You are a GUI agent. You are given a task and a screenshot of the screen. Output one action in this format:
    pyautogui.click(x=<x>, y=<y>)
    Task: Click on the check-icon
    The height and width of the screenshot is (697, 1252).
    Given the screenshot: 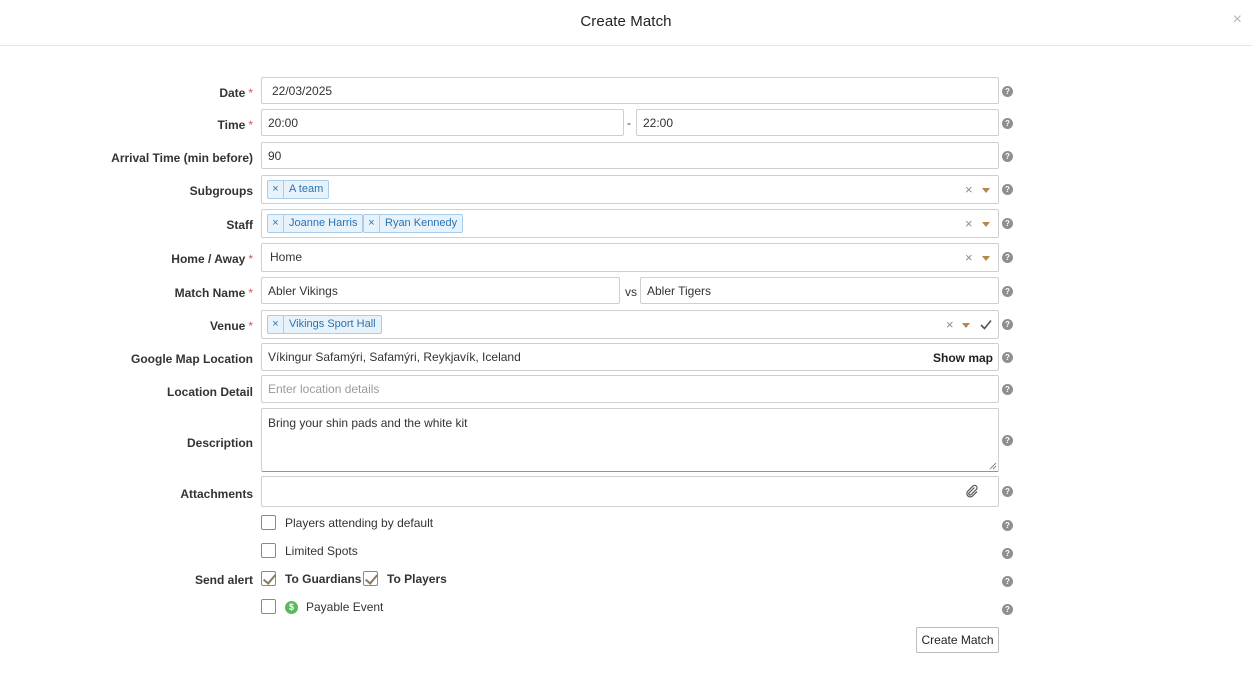 What is the action you would take?
    pyautogui.click(x=986, y=324)
    